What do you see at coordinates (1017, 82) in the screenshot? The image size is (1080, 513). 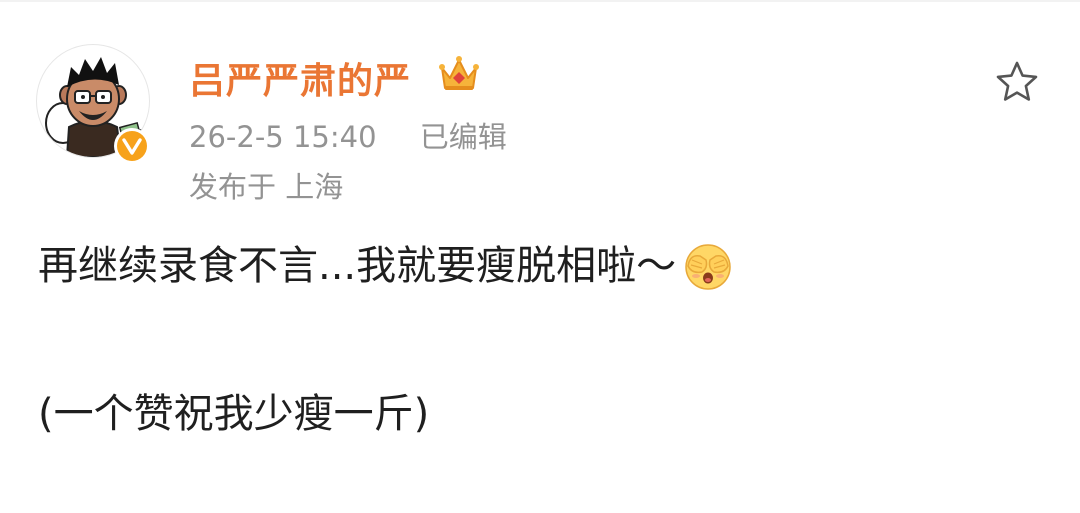 I see `star-outline-icon` at bounding box center [1017, 82].